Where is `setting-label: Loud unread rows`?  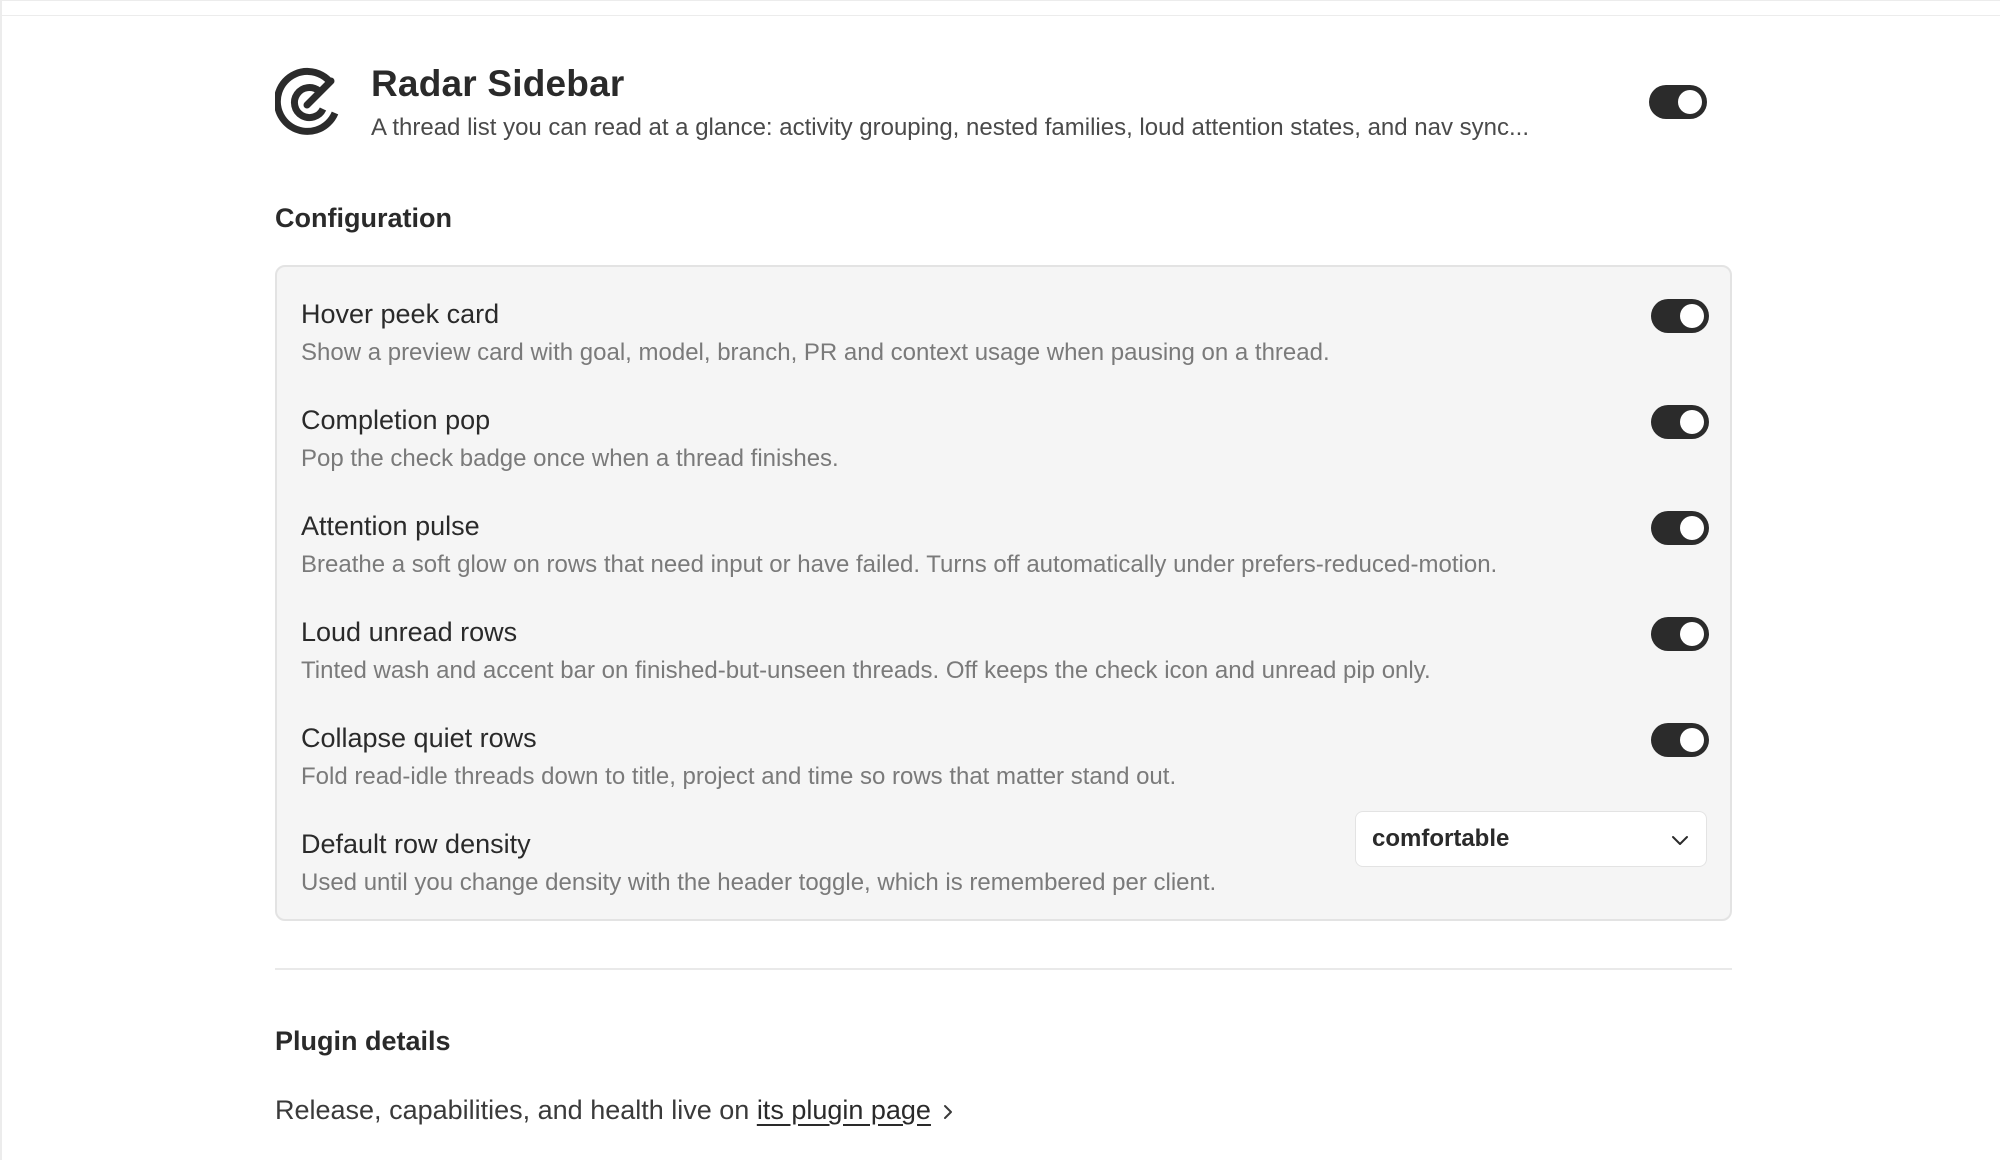 setting-label: Loud unread rows is located at coordinates (409, 632).